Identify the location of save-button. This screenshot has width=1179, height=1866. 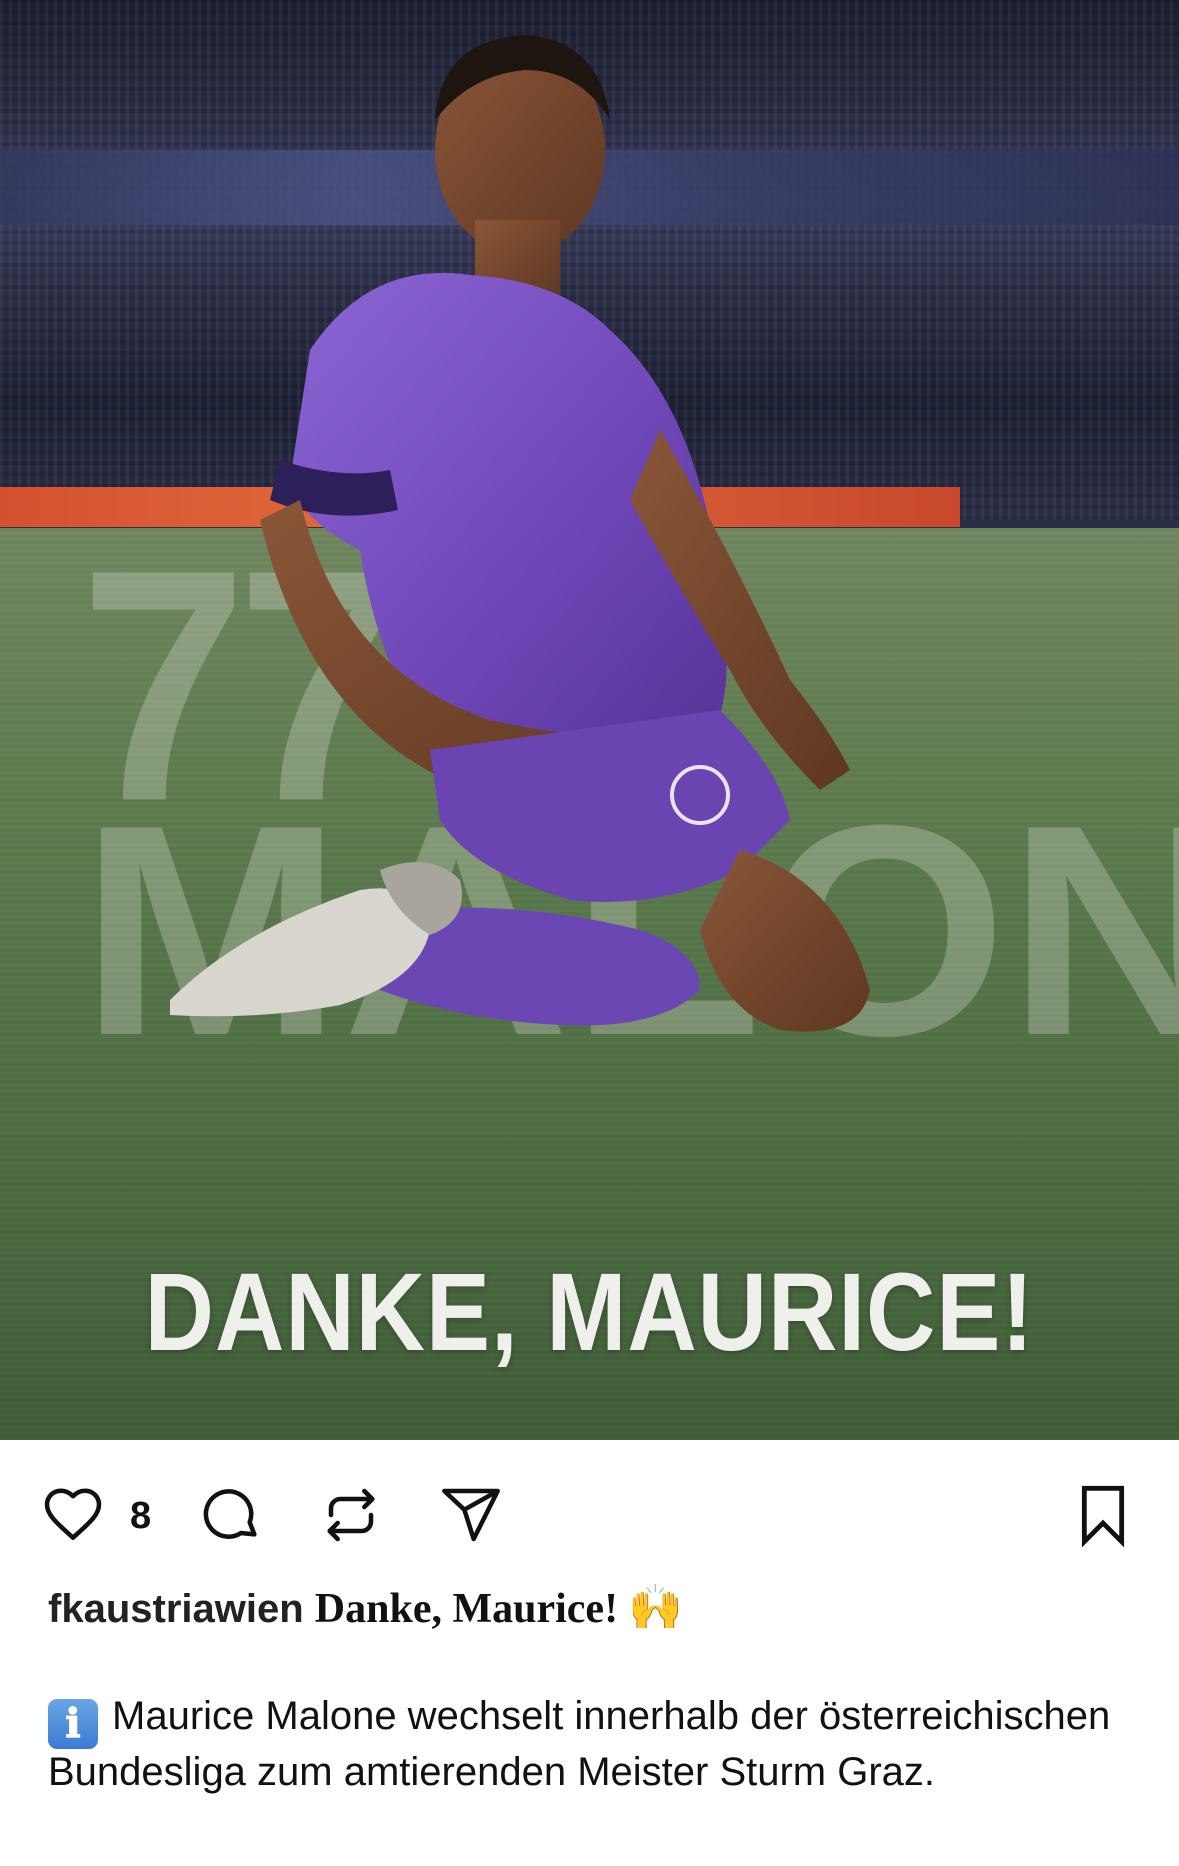
(1103, 1515).